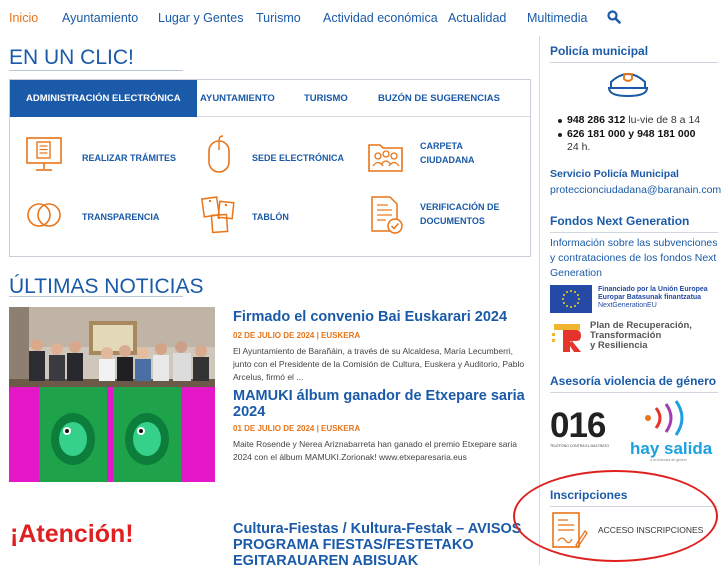  Describe the element at coordinates (579, 446) in the screenshot. I see `phone-016-caption: TELÉFONO CONTRA EL MALTRATO` at that location.